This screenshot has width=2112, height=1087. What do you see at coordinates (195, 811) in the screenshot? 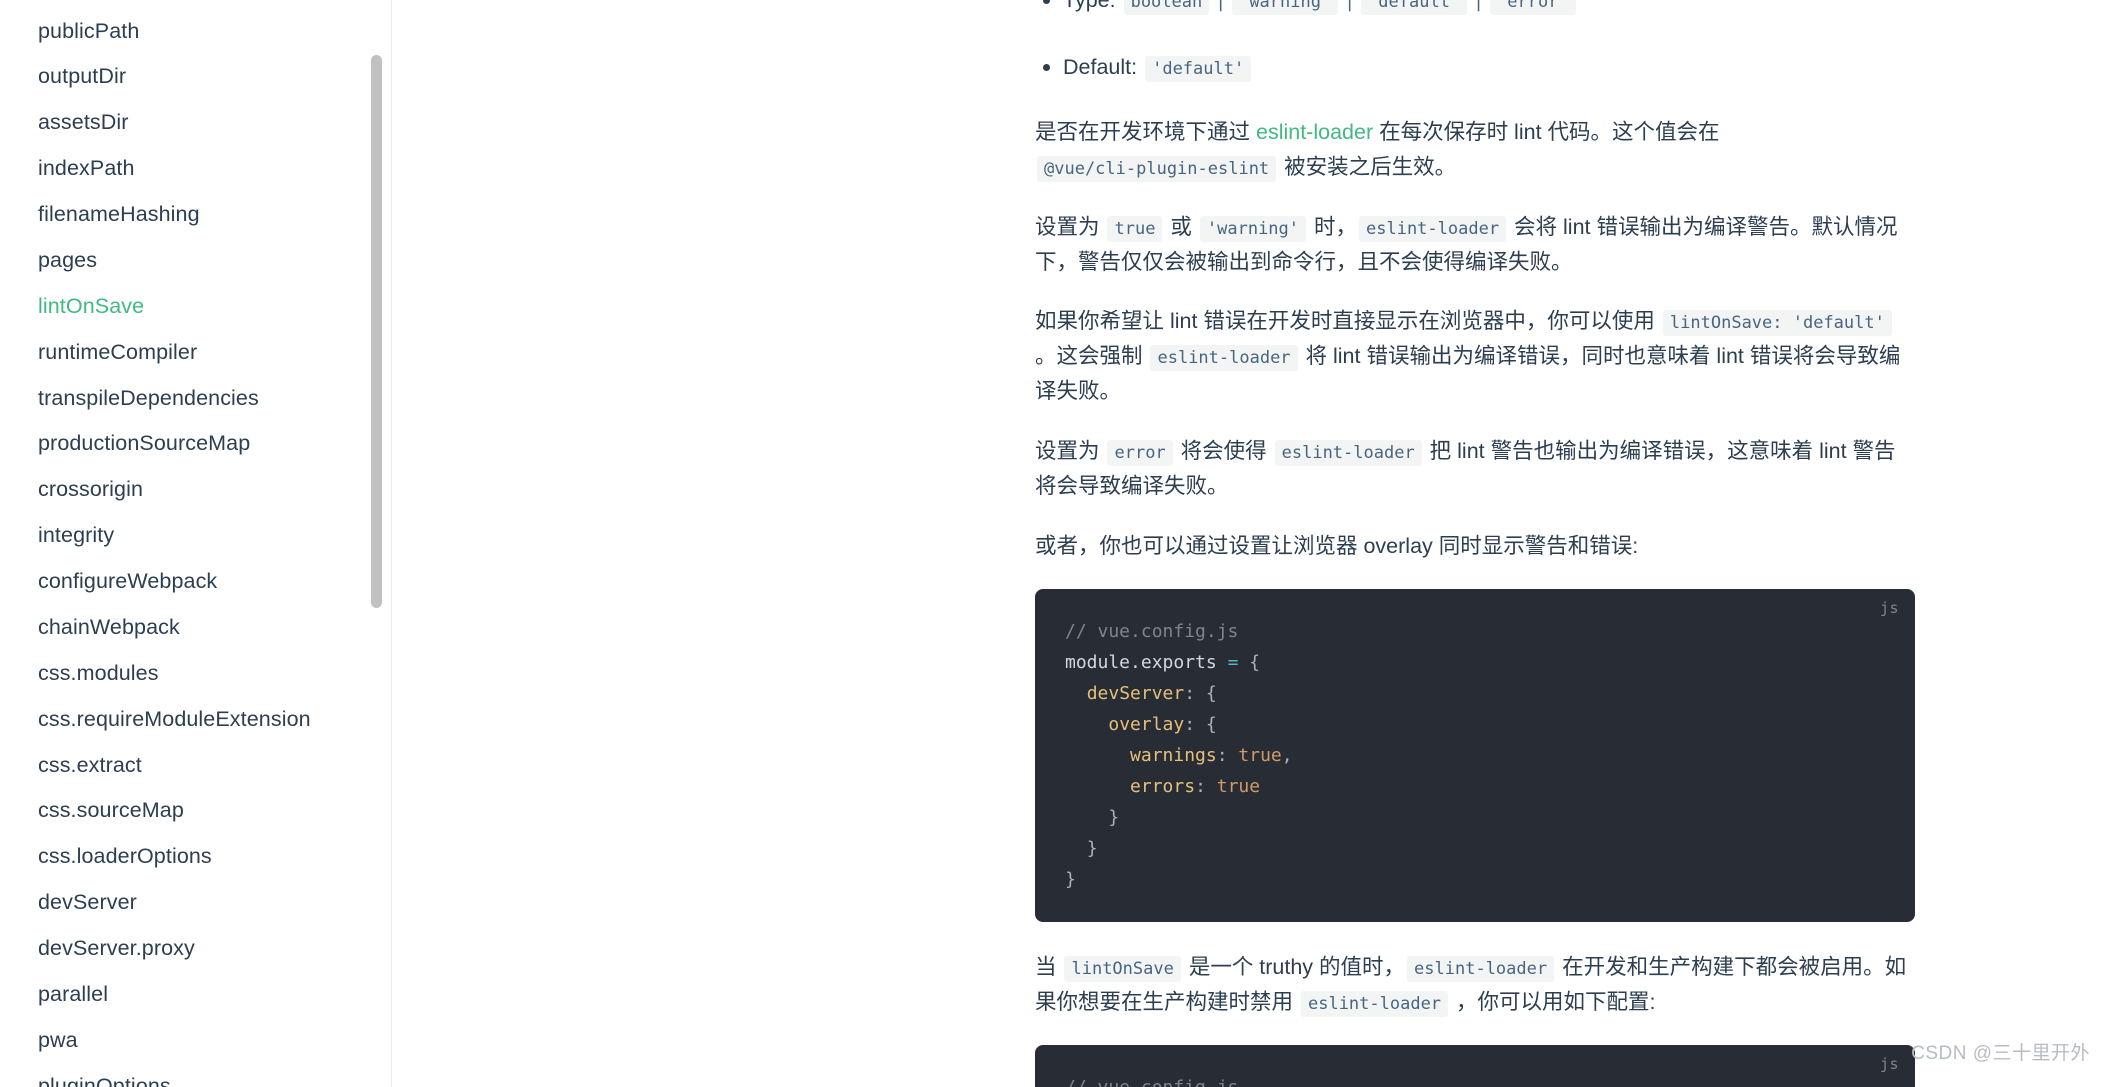
I see `sidebar-item-css-sourceMap: css.sourceMap` at bounding box center [195, 811].